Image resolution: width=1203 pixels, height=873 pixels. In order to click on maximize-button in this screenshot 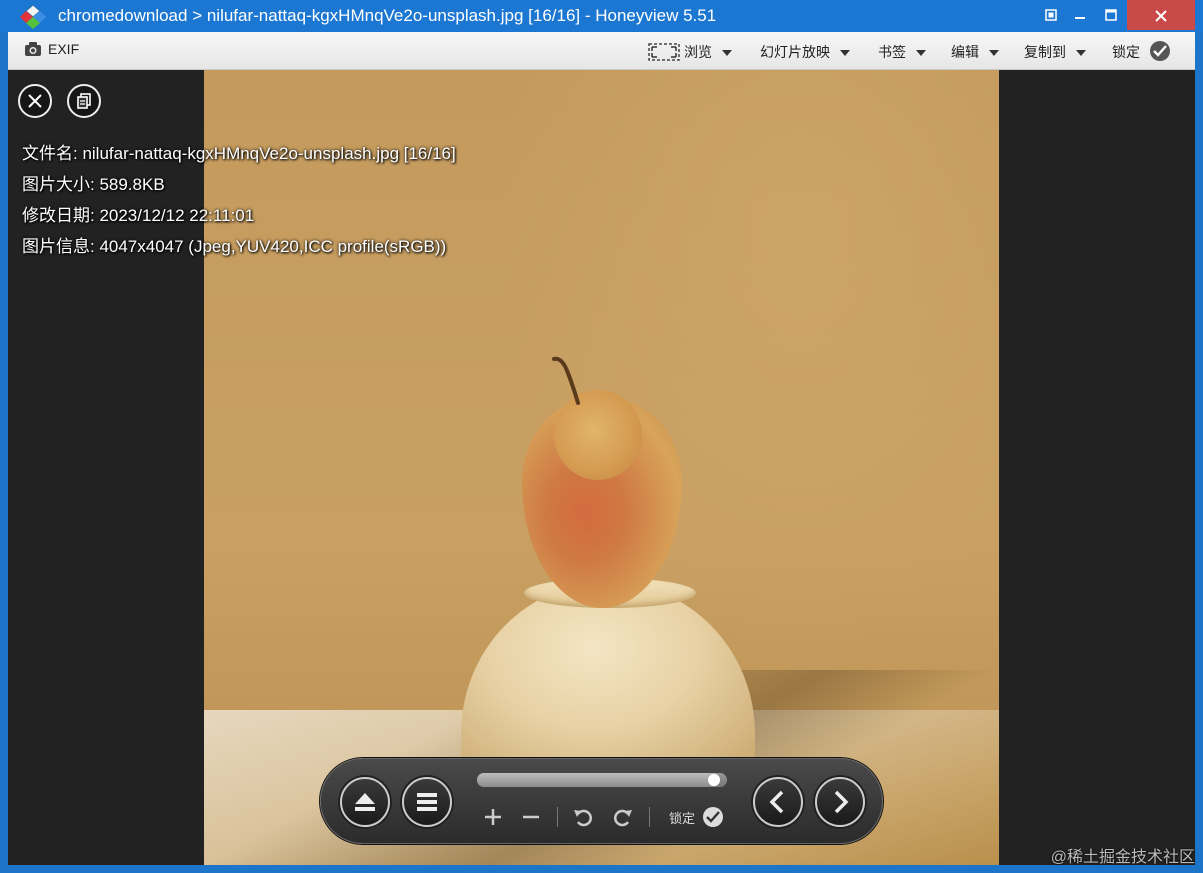, I will do `click(1111, 15)`.